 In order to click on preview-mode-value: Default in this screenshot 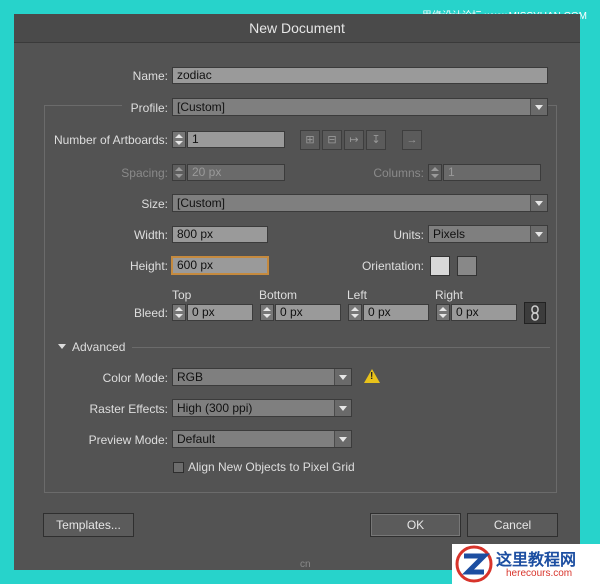, I will do `click(196, 439)`.